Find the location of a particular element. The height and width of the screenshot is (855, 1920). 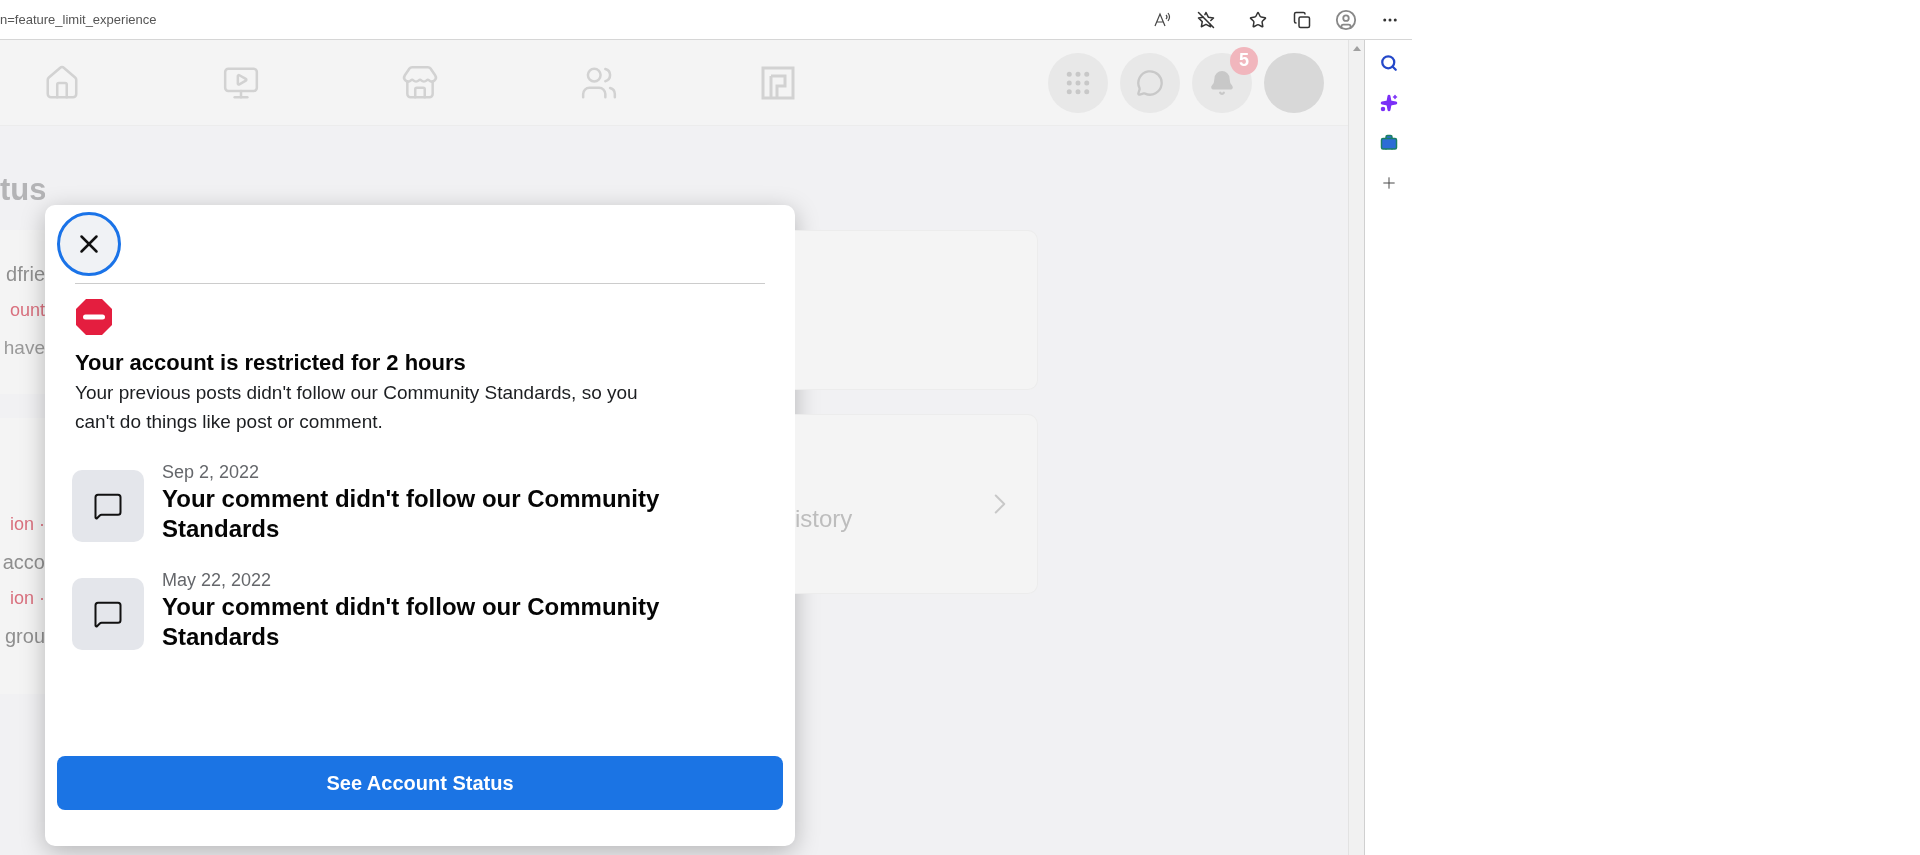

card-text: ount is located at coordinates (27, 310).